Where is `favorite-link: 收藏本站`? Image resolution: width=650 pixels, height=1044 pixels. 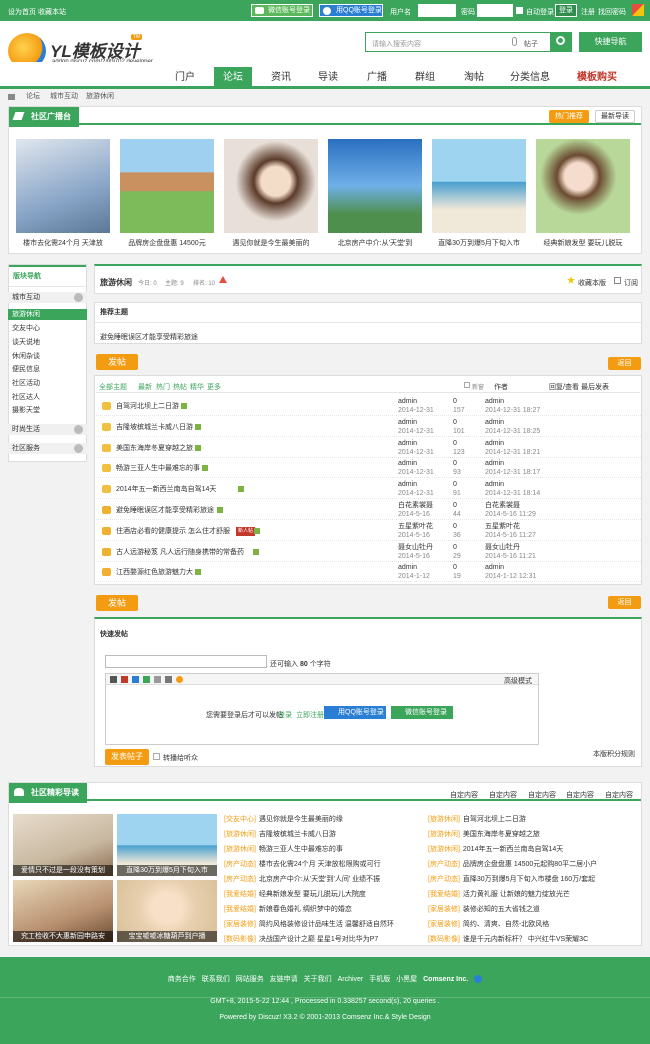
favorite-link: 收藏本站 is located at coordinates (52, 12).